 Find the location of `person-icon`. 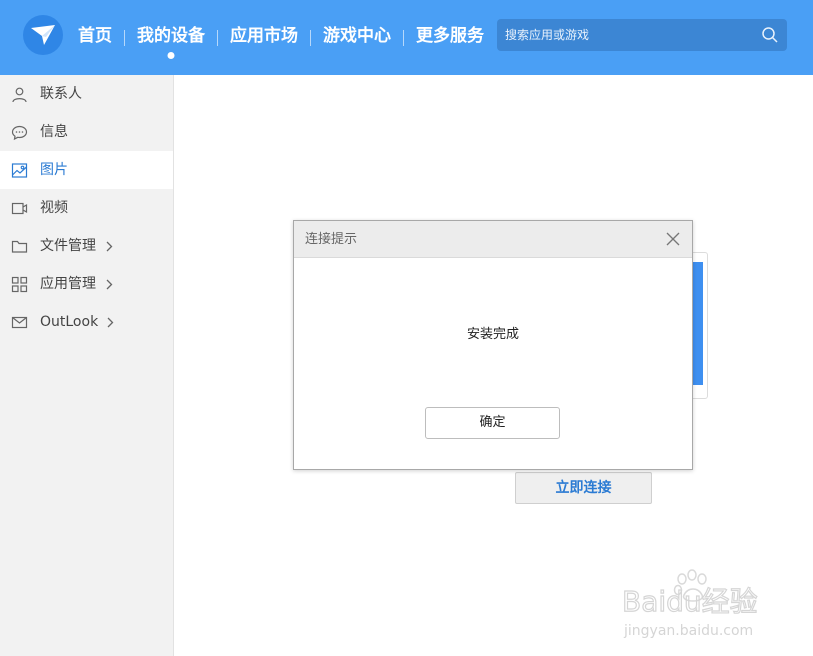

person-icon is located at coordinates (19, 95).